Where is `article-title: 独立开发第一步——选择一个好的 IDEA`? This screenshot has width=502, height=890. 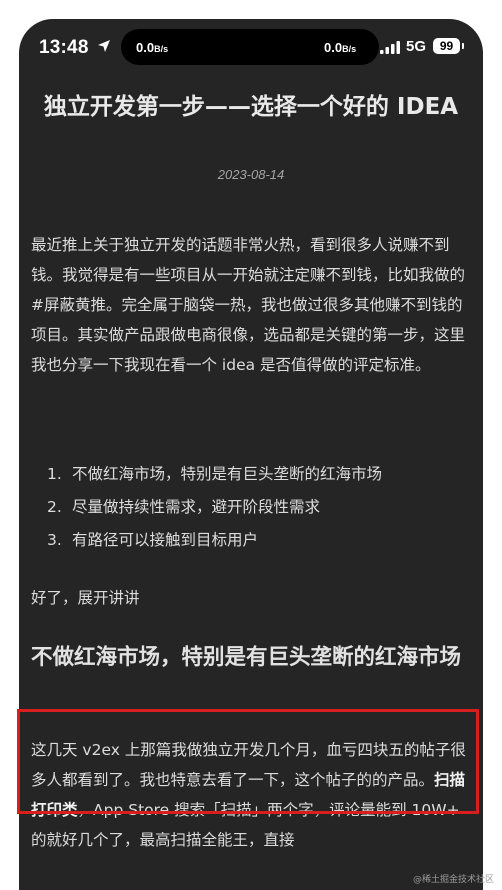 article-title: 独立开发第一步——选择一个好的 IDEA is located at coordinates (251, 107).